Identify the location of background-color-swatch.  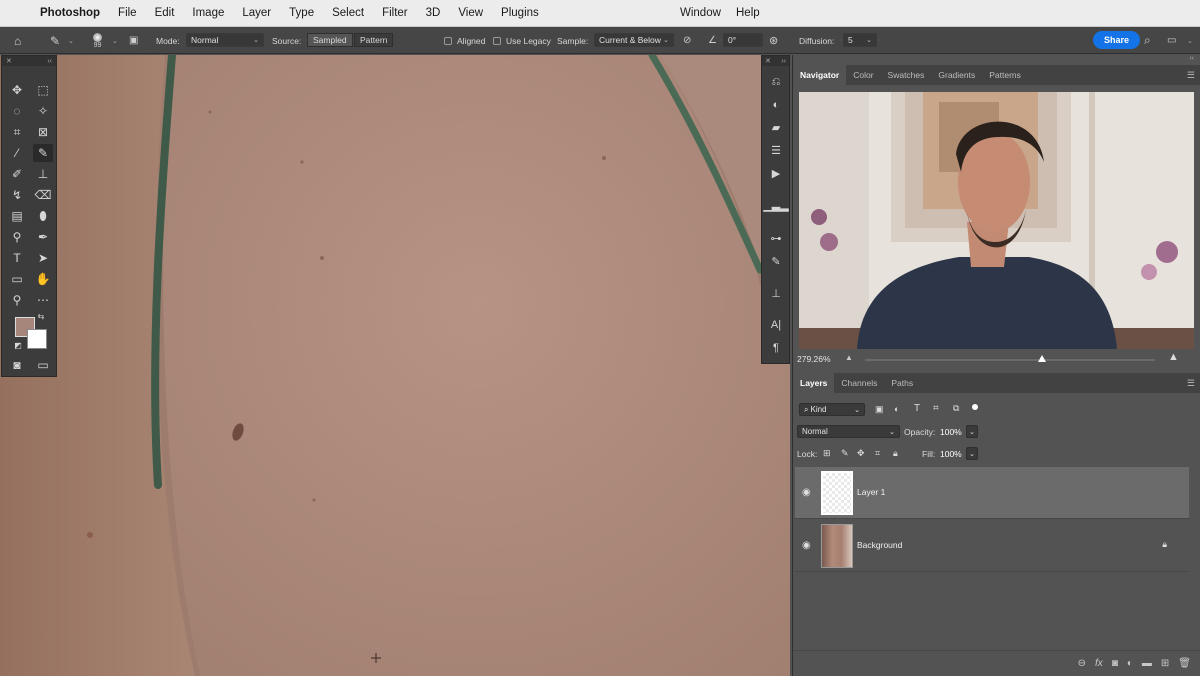
(37, 339).